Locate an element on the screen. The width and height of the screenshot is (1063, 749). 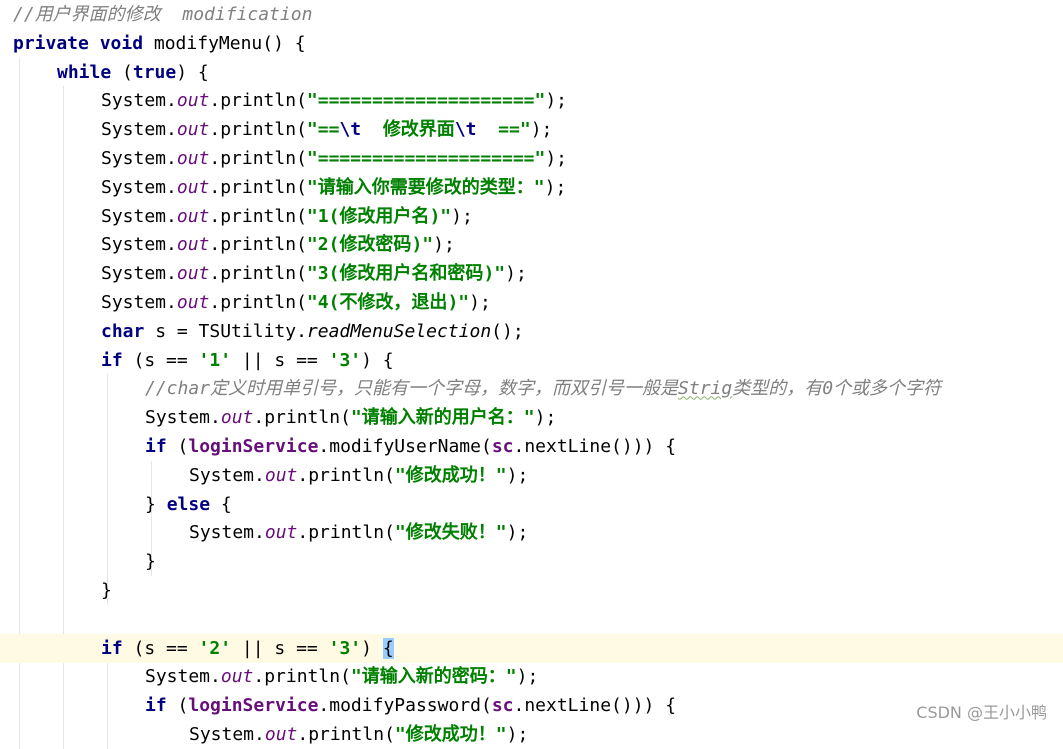
code-token: s = TSUtility. is located at coordinates (225, 331).